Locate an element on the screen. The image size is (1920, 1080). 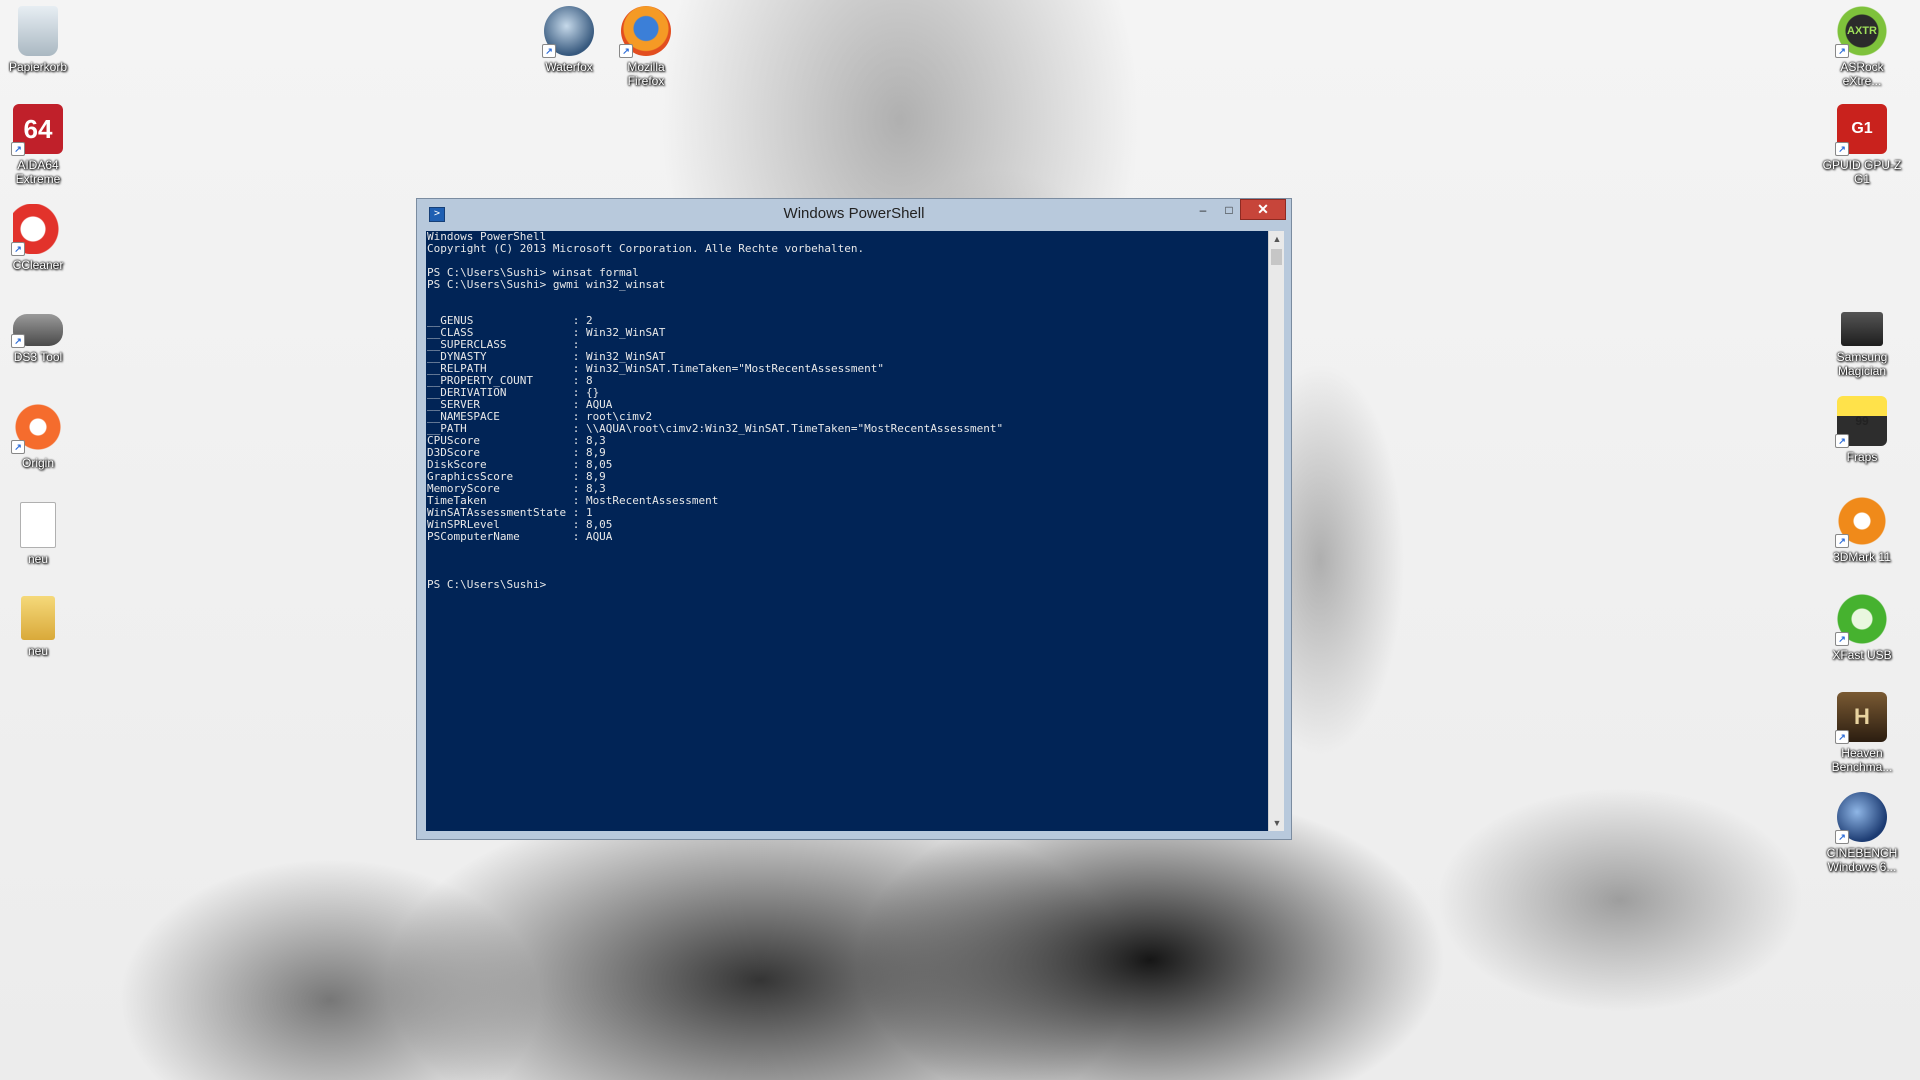
ccleaner-icon: ↗ is located at coordinates (37, 230).